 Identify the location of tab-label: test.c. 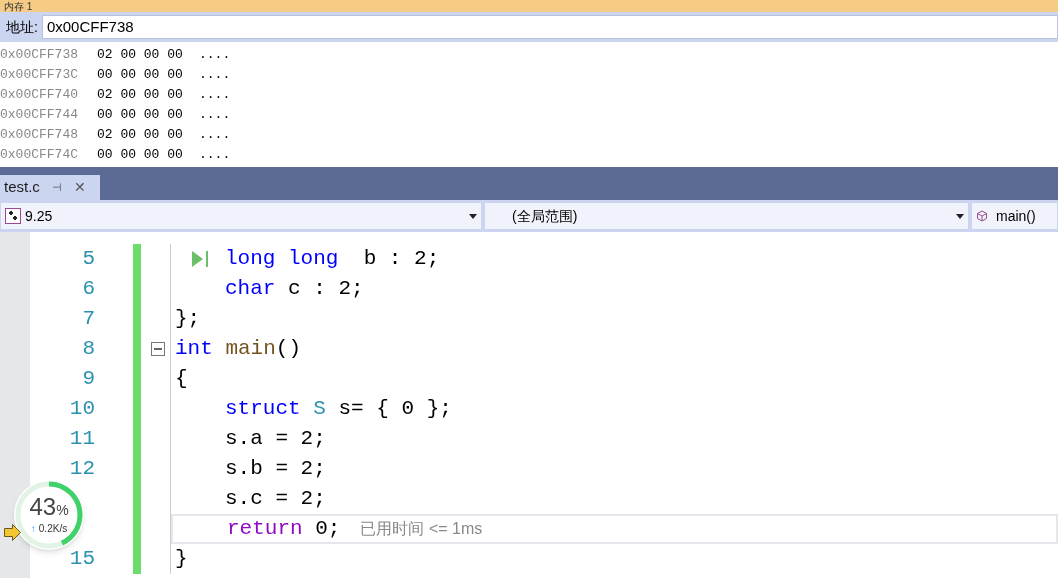
(22, 187).